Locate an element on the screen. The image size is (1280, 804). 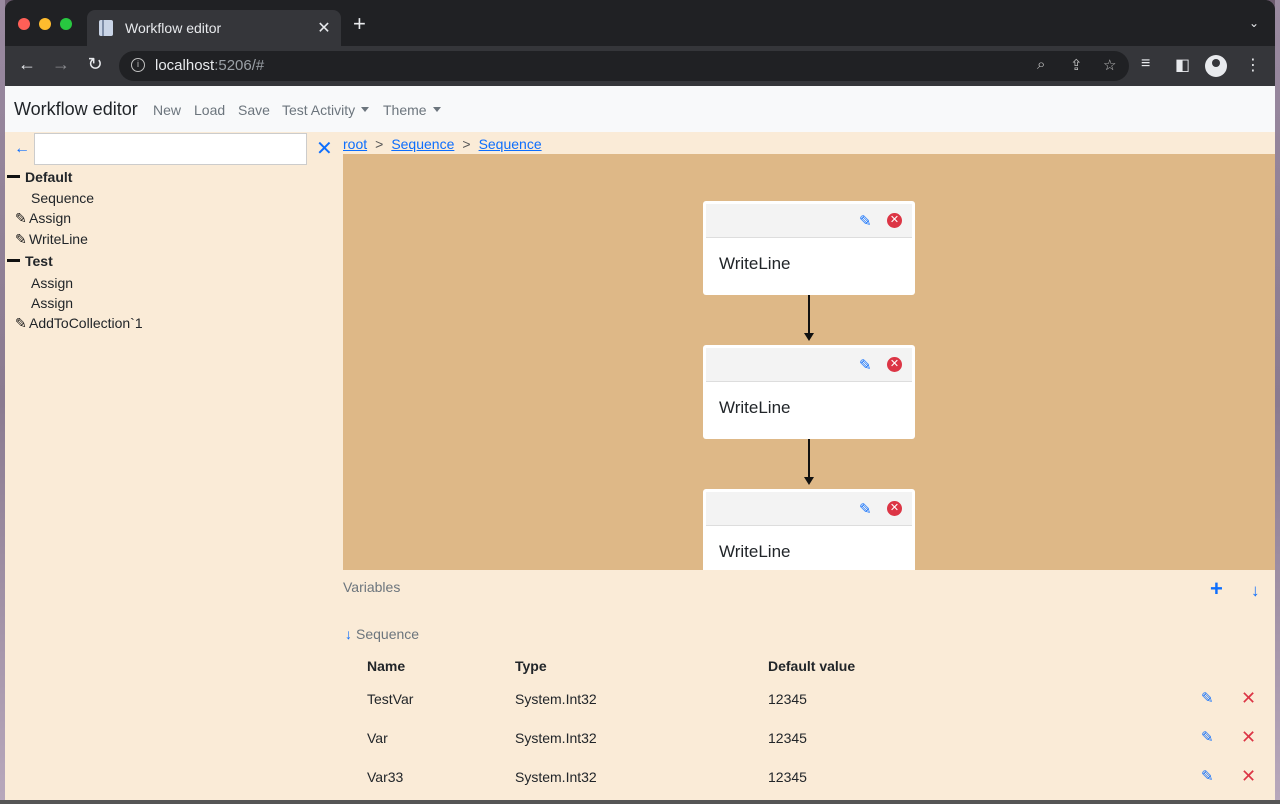
media-queue-icon: ≡ is located at coordinates (1145, 64).